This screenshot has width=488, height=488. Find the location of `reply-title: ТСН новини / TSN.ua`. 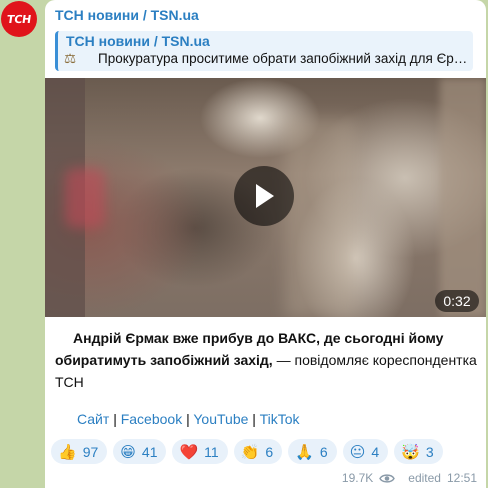

reply-title: ТСН новини / TSN.ua is located at coordinates (138, 41).